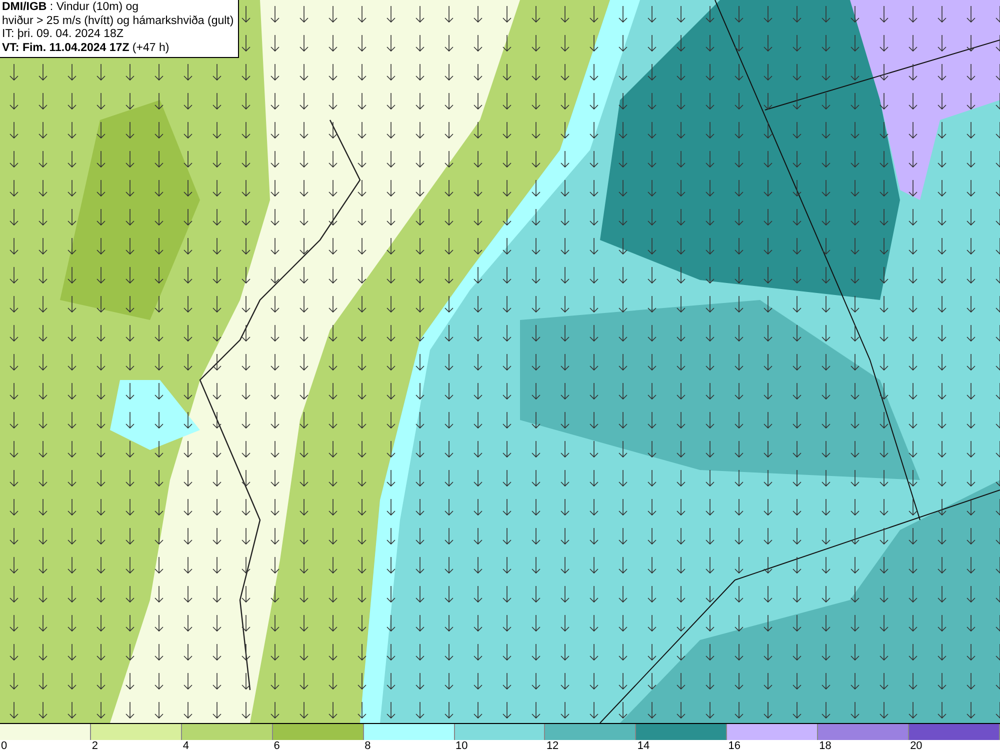 The width and height of the screenshot is (1000, 753). What do you see at coordinates (63, 35) in the screenshot?
I see `header-text: IT: þri. 09. 04. 2024 18Z` at bounding box center [63, 35].